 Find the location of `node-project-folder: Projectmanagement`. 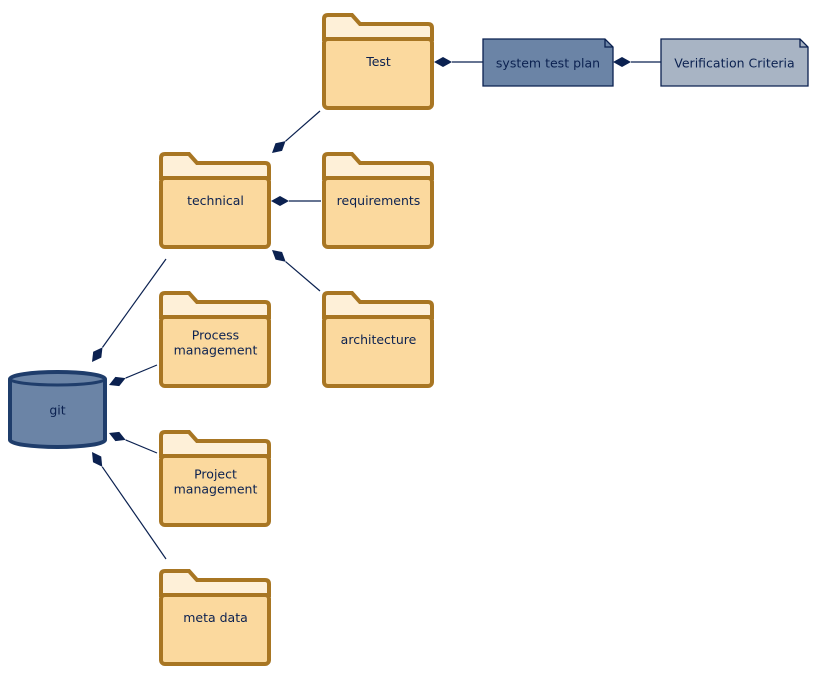

node-project-folder: Projectmanagement is located at coordinates (215, 478).